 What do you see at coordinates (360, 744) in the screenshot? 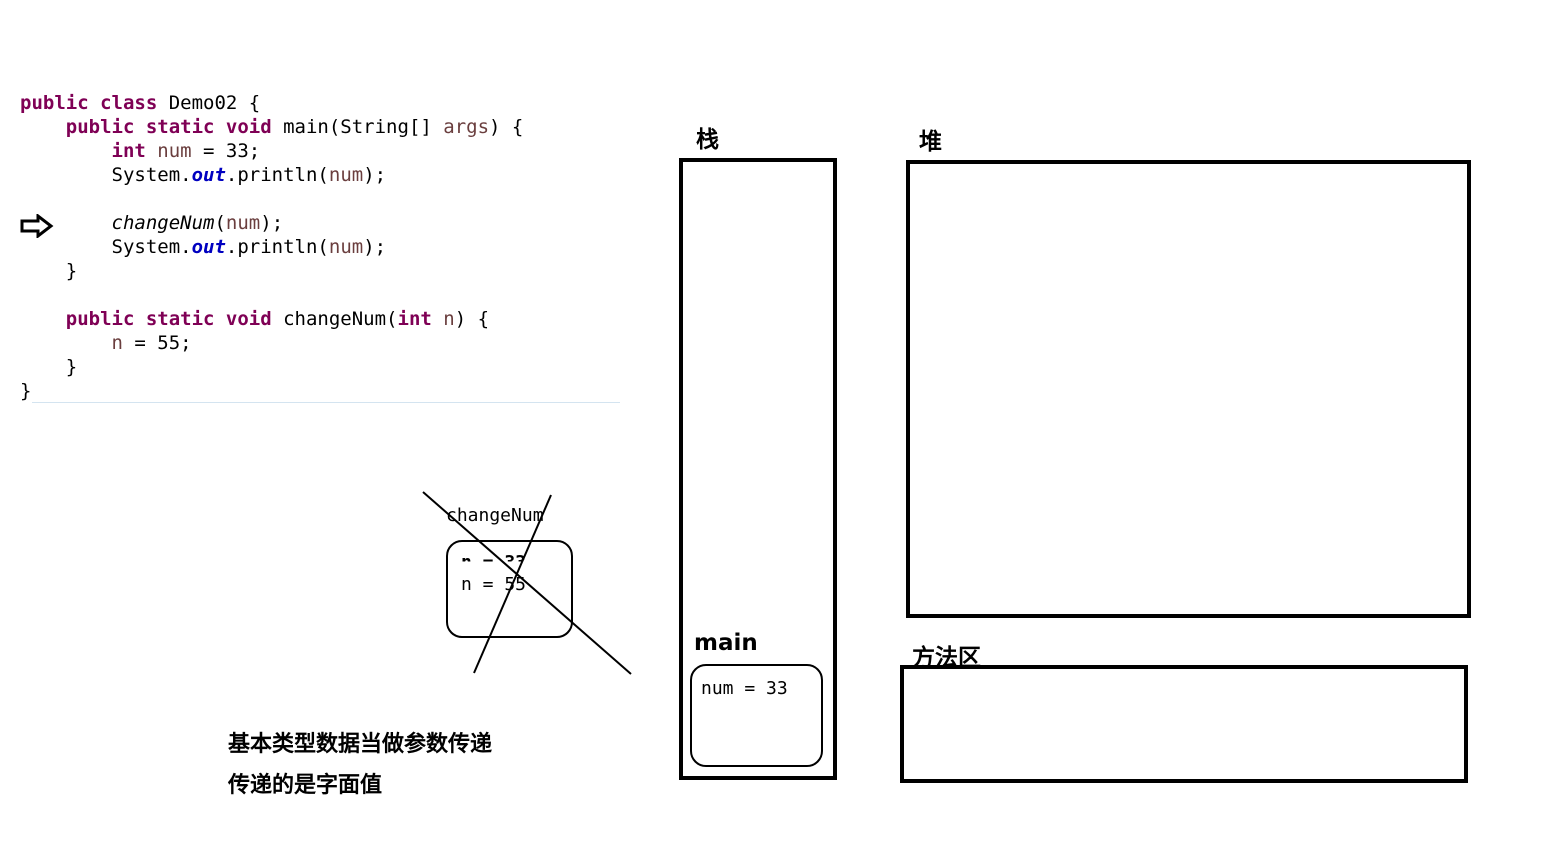
I see `note-line-1: 基本类型数据当做参数传递` at bounding box center [360, 744].